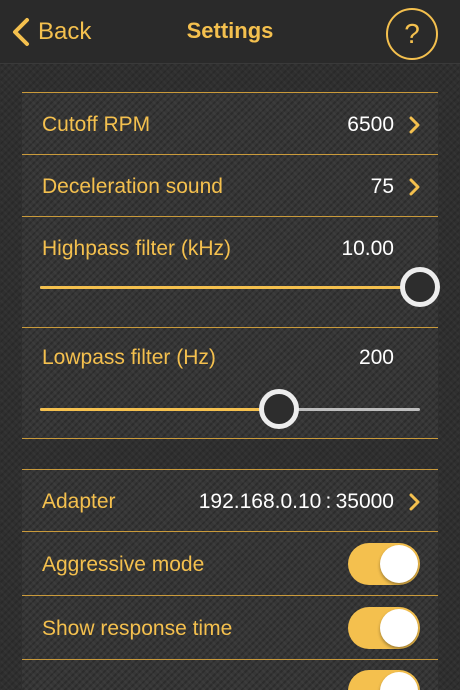  I want to click on partial-toggle-row, so click(230, 675).